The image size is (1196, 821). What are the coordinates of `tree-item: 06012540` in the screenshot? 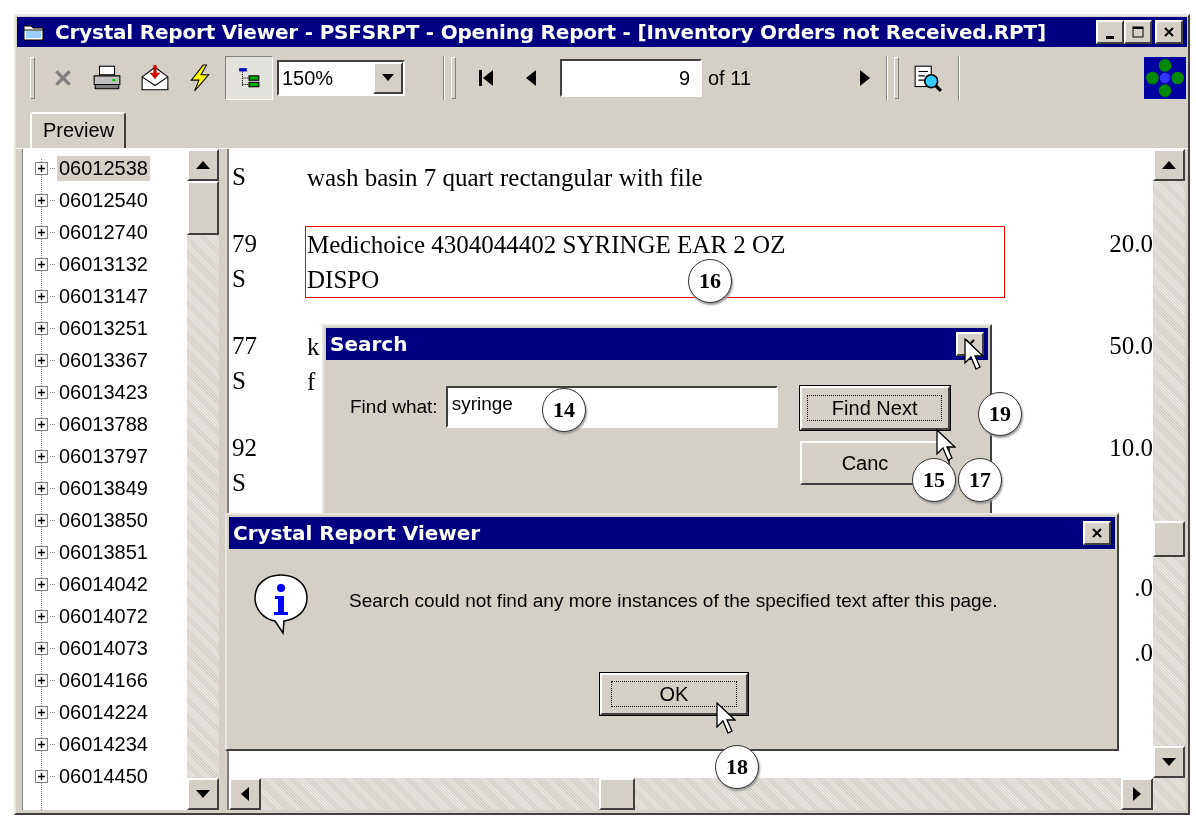 It's located at (103, 200).